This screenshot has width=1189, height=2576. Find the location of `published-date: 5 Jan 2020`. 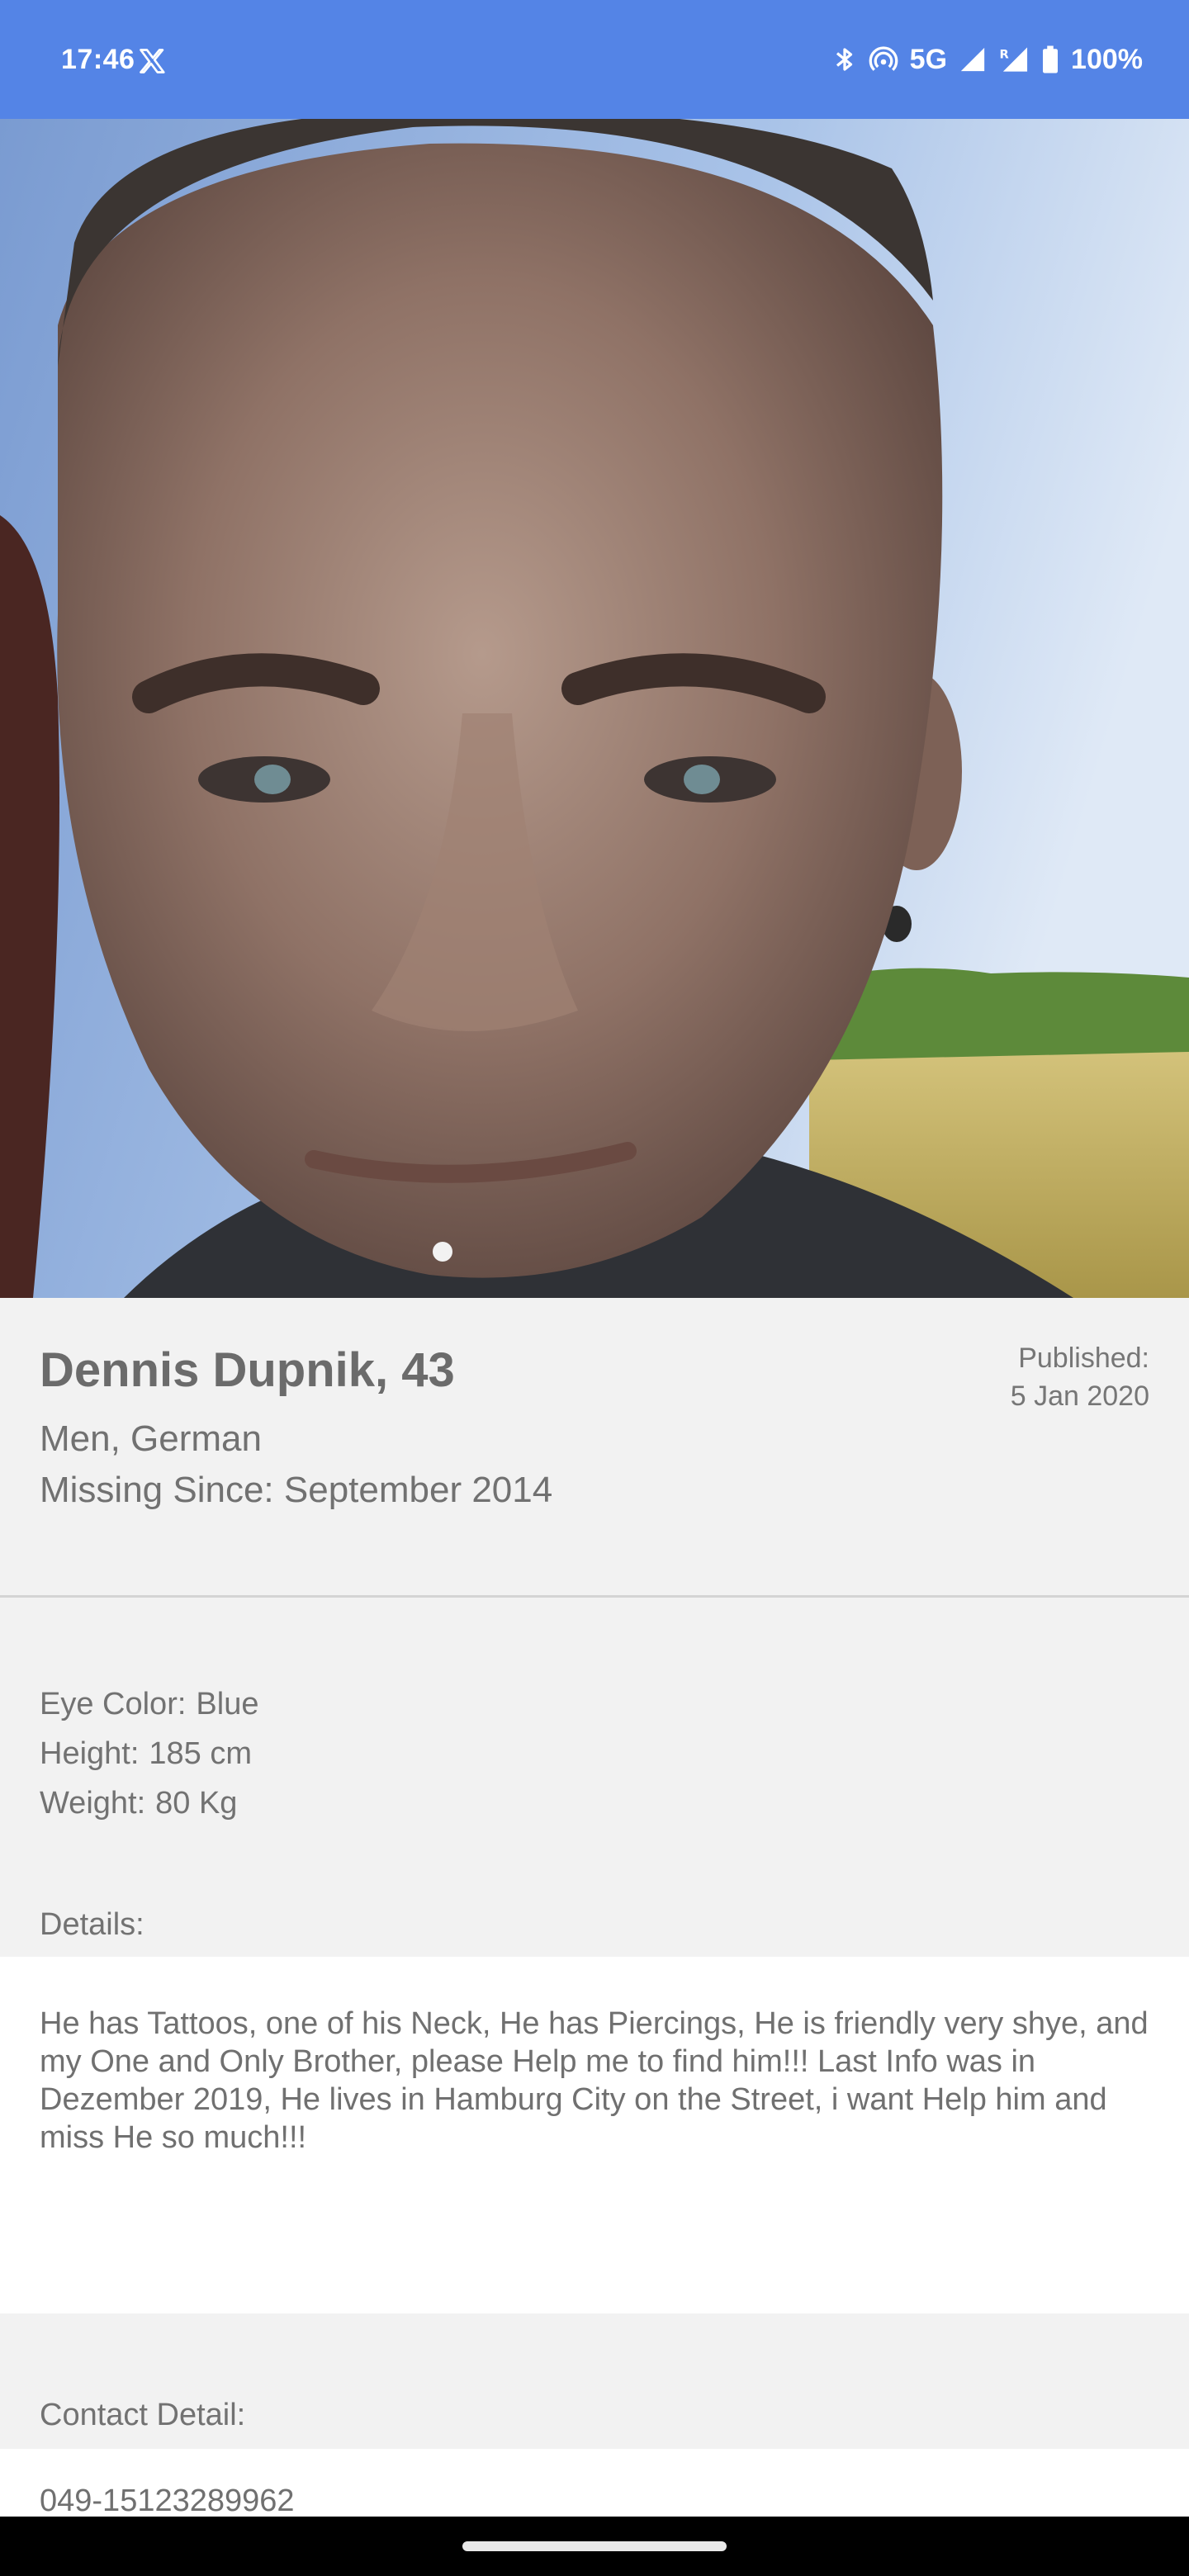

published-date: 5 Jan 2020 is located at coordinates (1079, 1396).